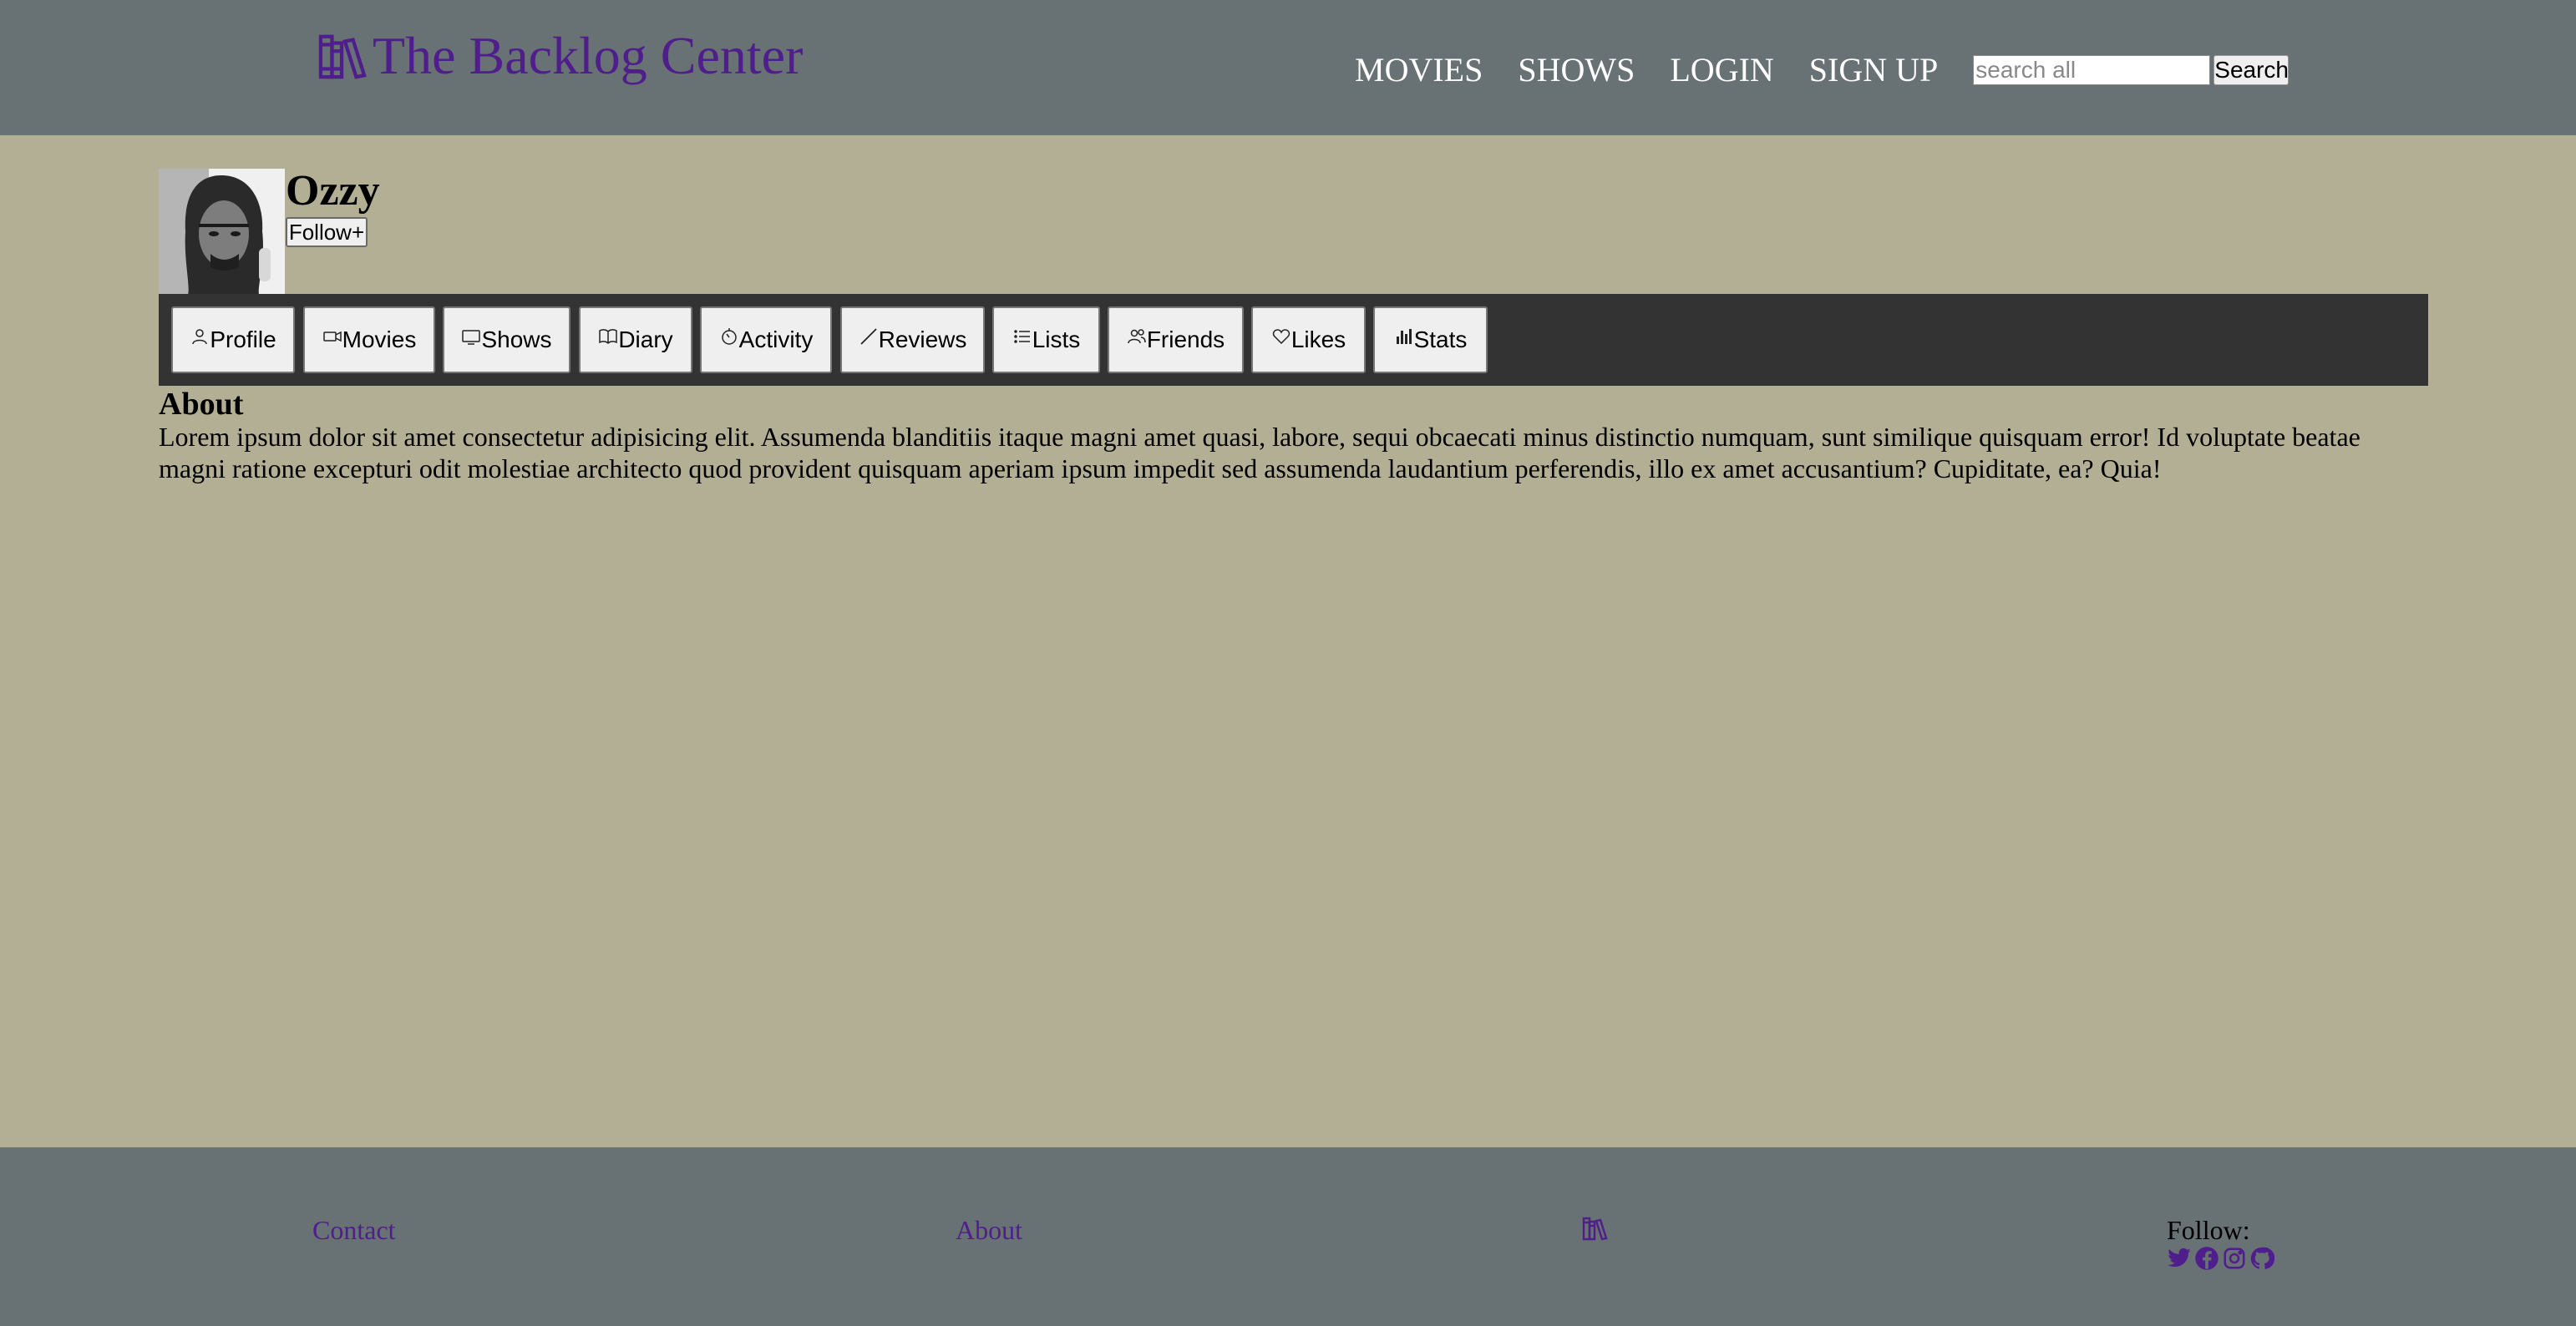 This screenshot has width=2576, height=1326. Describe the element at coordinates (332, 336) in the screenshot. I see `video-camera-icon` at that location.